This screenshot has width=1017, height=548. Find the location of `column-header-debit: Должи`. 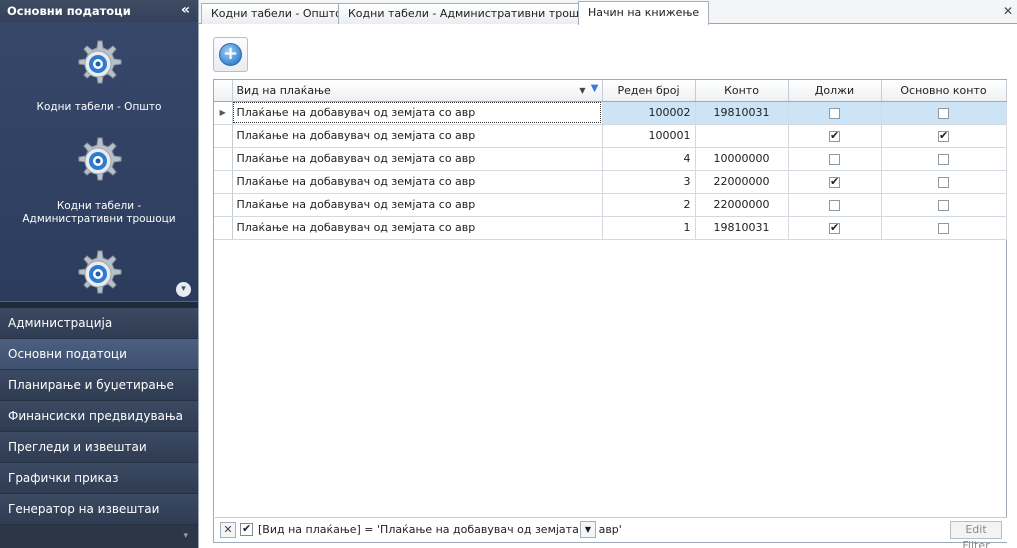

column-header-debit: Должи is located at coordinates (835, 91).